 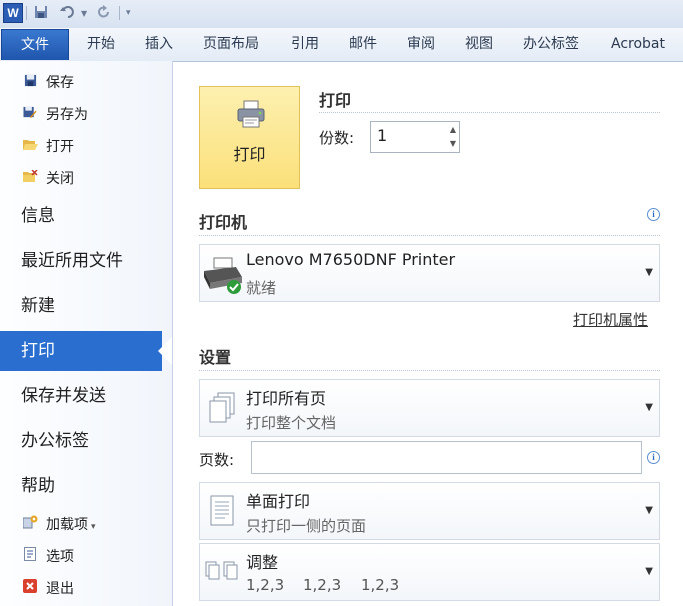 I want to click on nav-exit: 退出, so click(x=48, y=589).